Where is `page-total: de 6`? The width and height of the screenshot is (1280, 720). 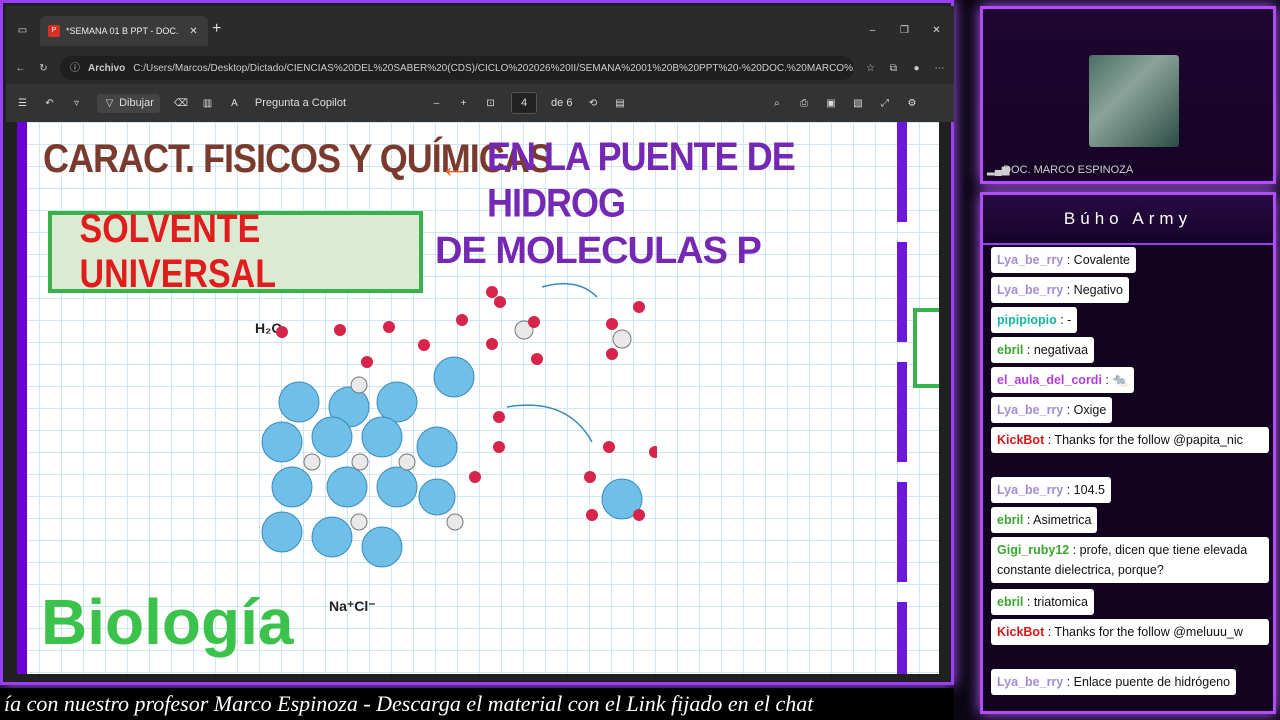
page-total: de 6 is located at coordinates (562, 103).